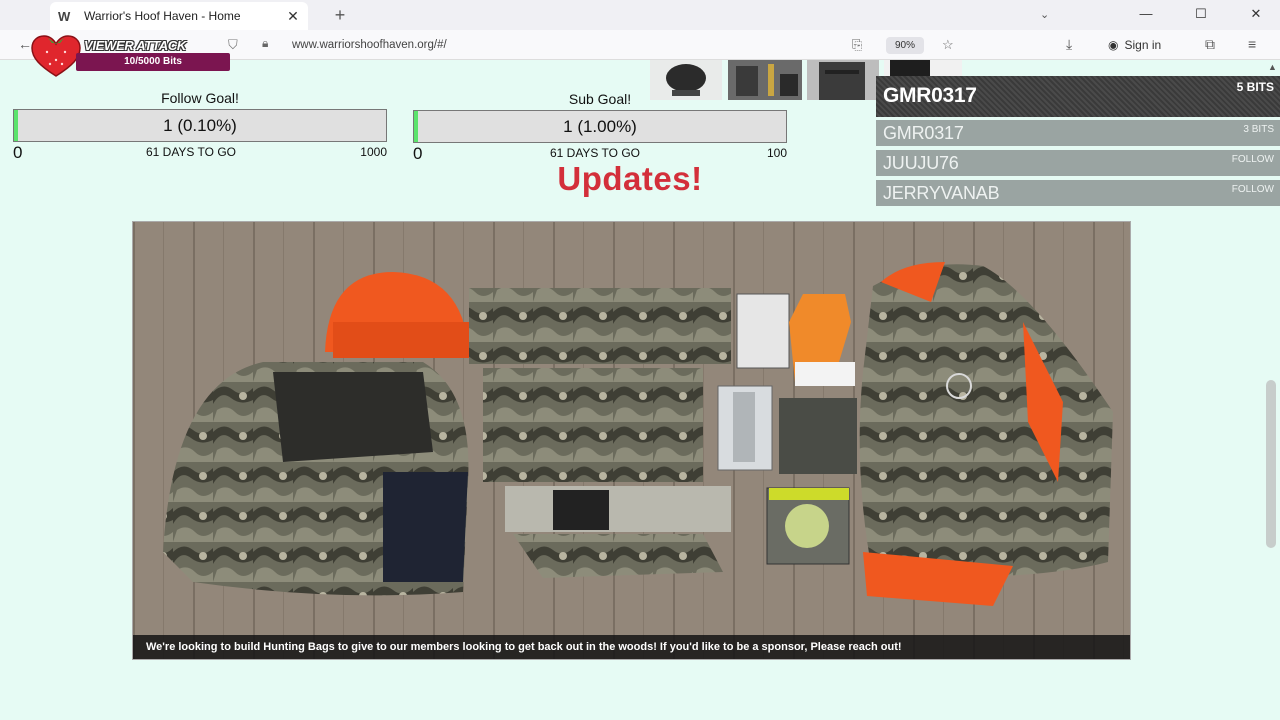 Image resolution: width=1280 pixels, height=720 pixels. Describe the element at coordinates (233, 45) in the screenshot. I see `tracking-shield-icon: ⛉` at that location.